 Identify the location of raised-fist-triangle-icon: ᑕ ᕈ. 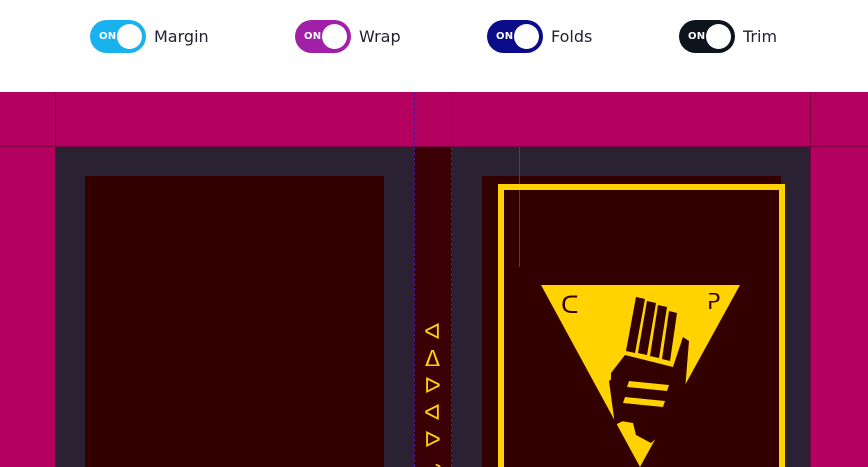
(640, 376).